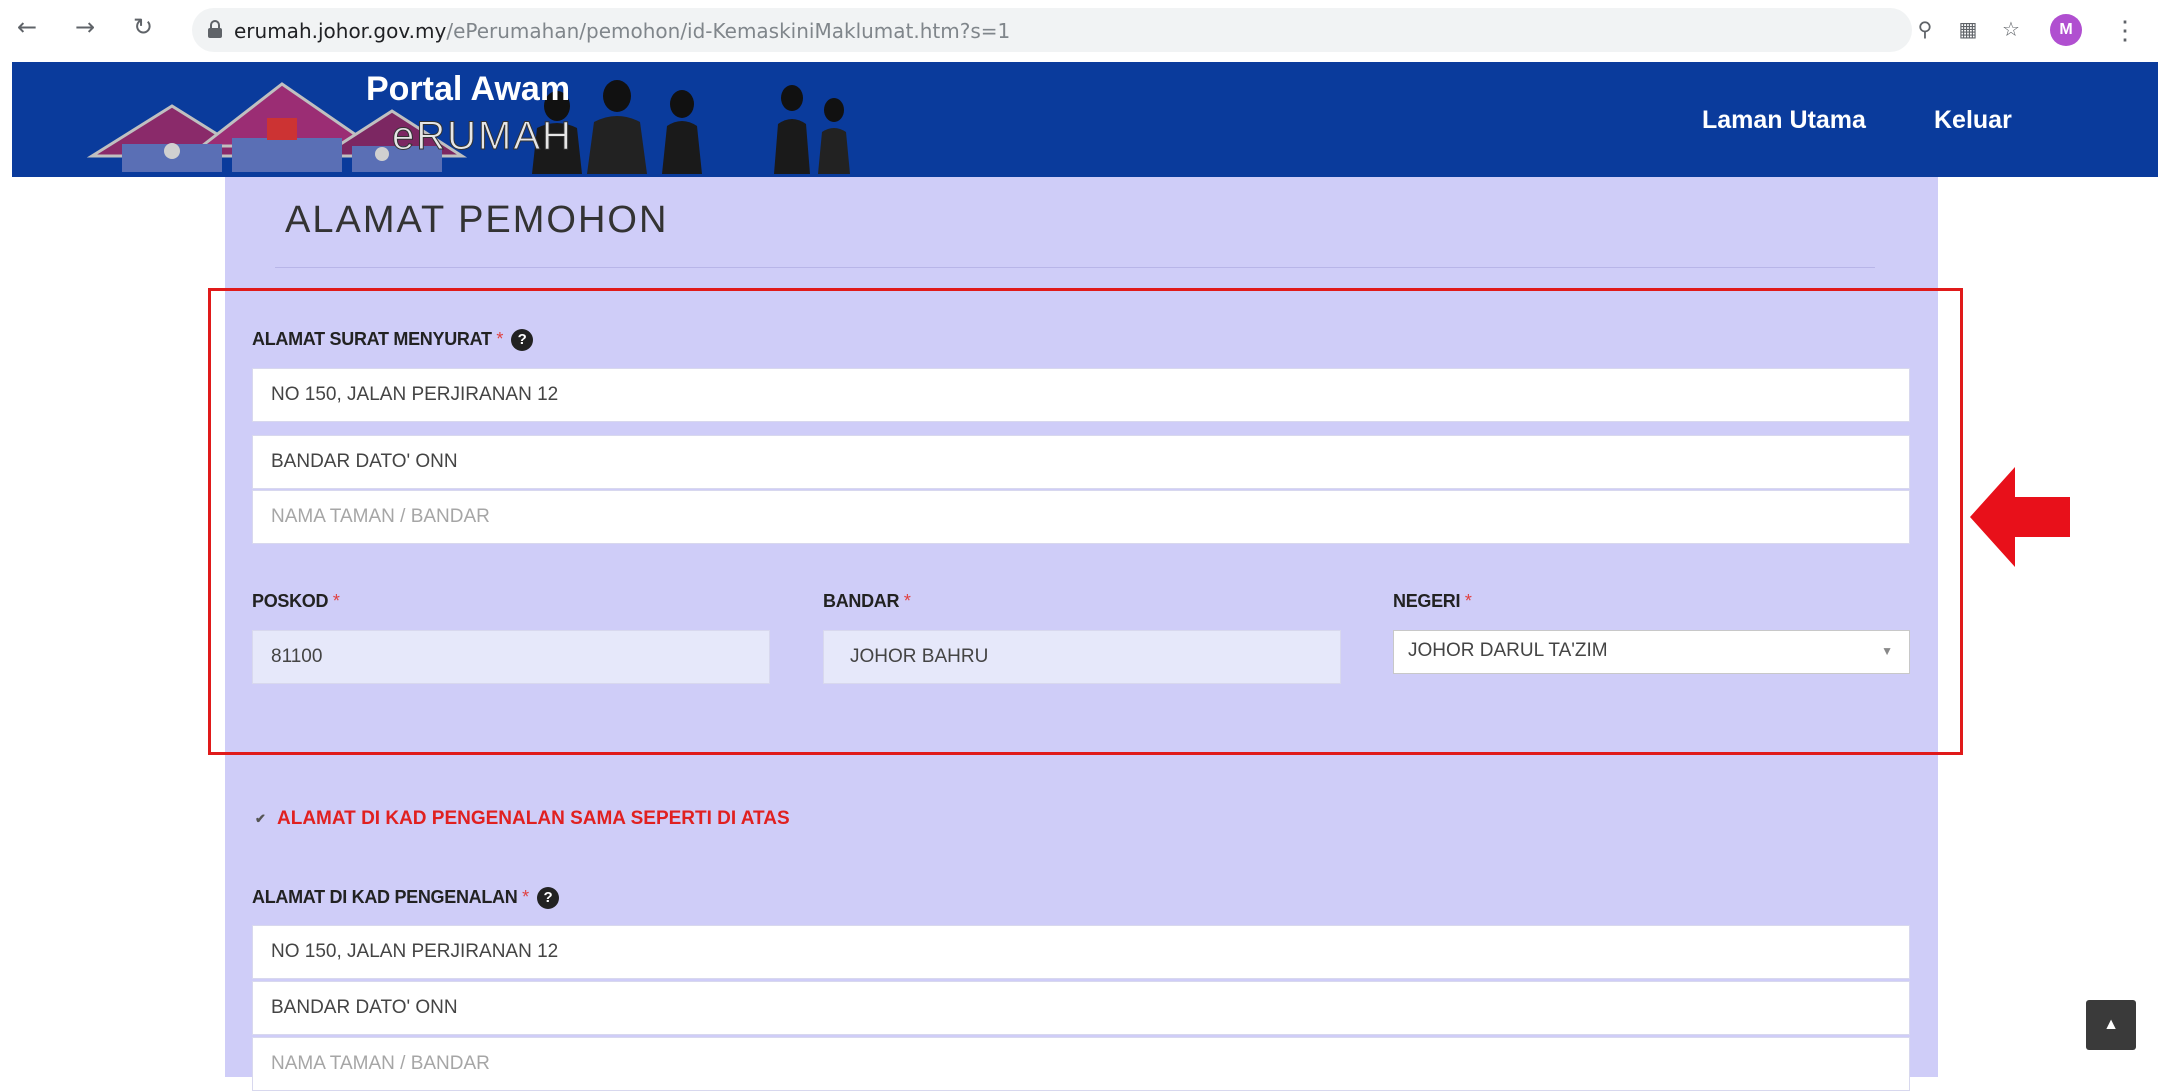  I want to click on profile-avatar: M, so click(2066, 30).